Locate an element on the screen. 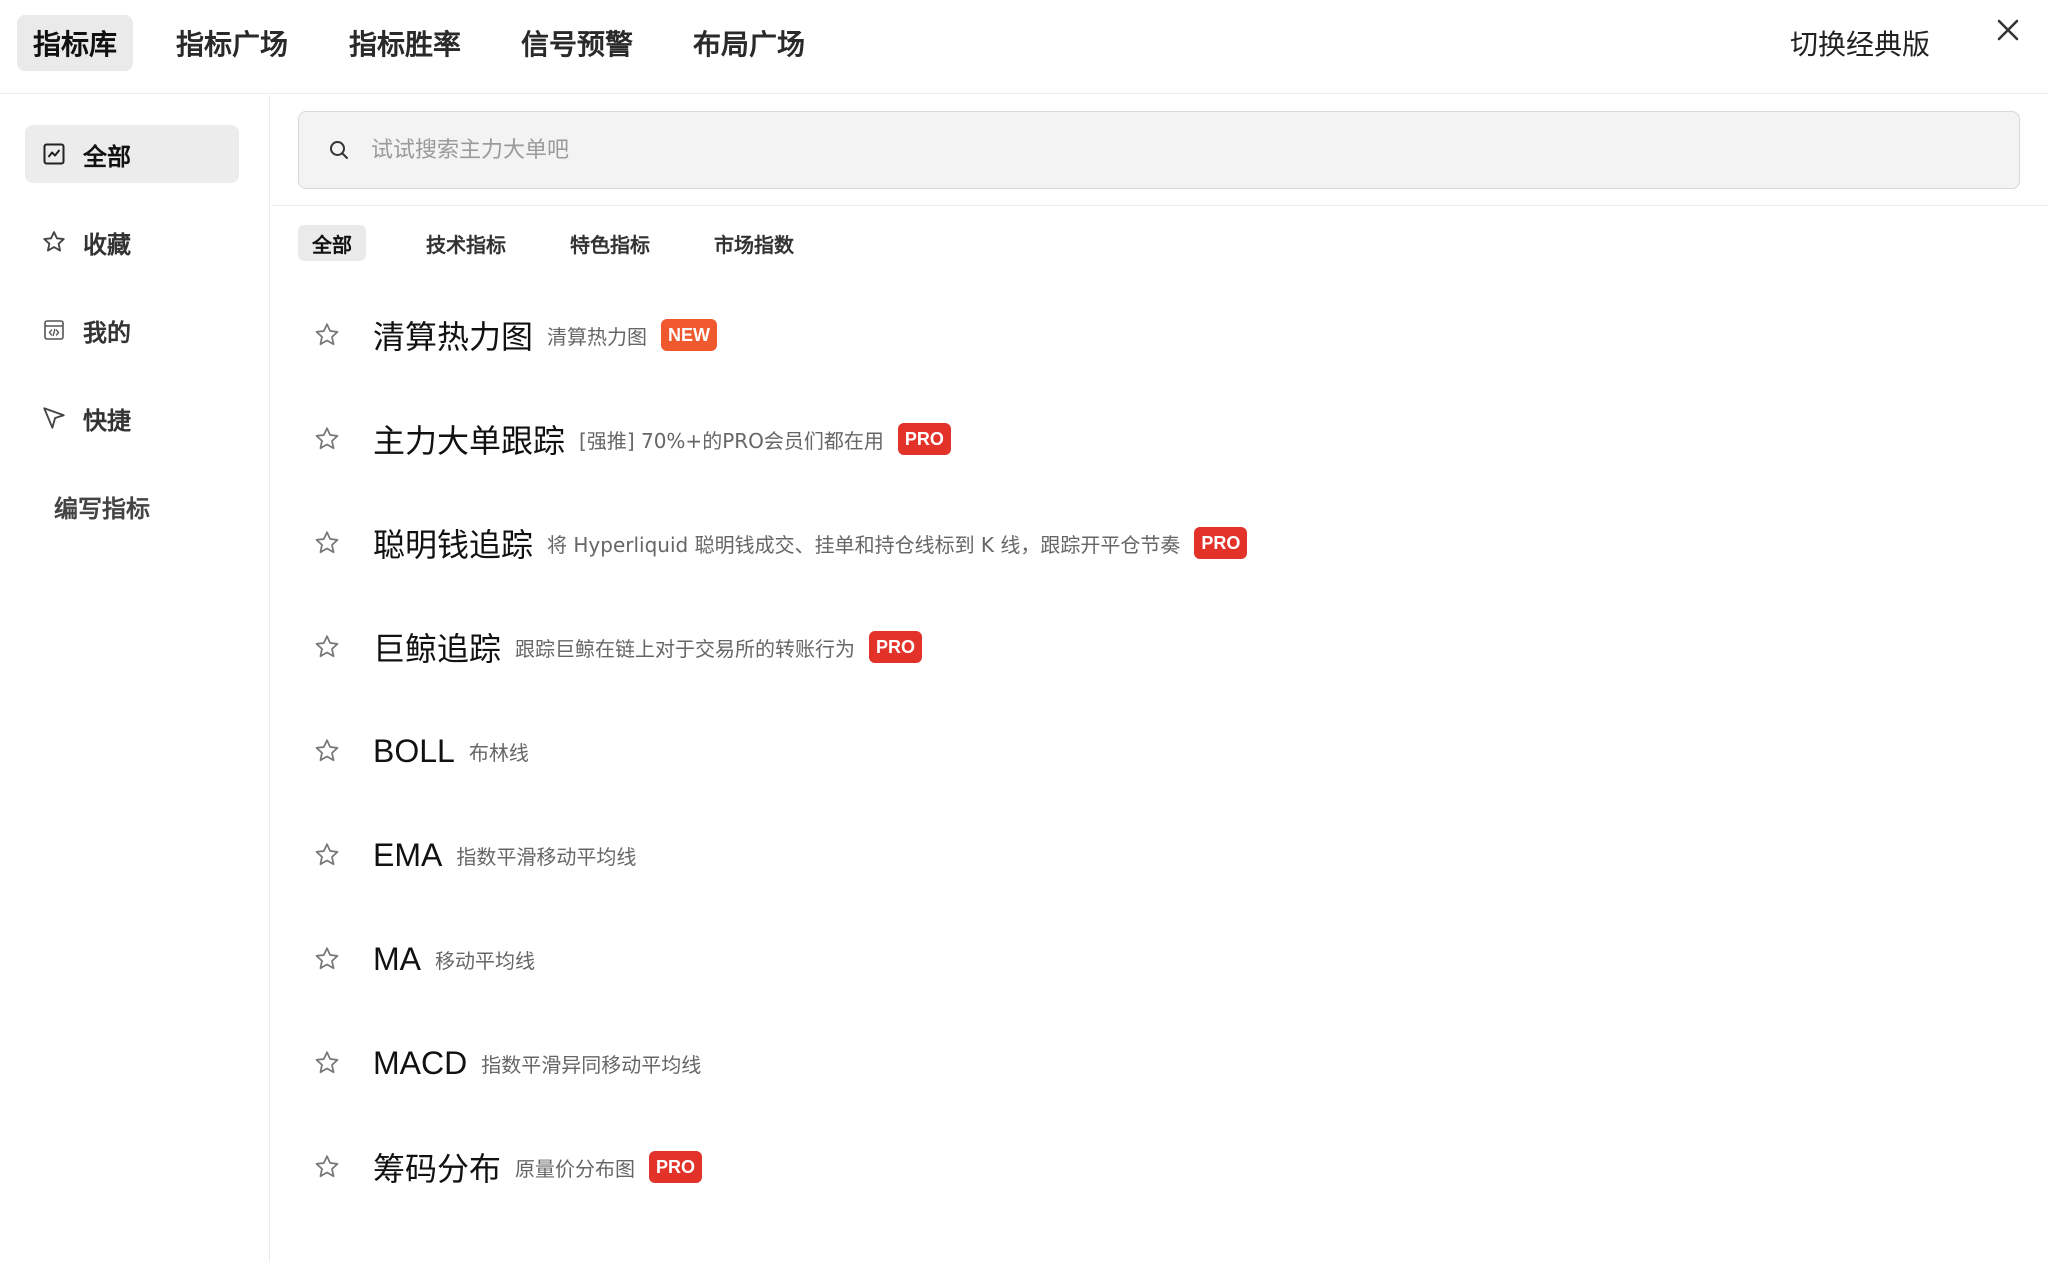 This screenshot has width=2048, height=1262. indicator-name: 巨鲸追踪 is located at coordinates (437, 649).